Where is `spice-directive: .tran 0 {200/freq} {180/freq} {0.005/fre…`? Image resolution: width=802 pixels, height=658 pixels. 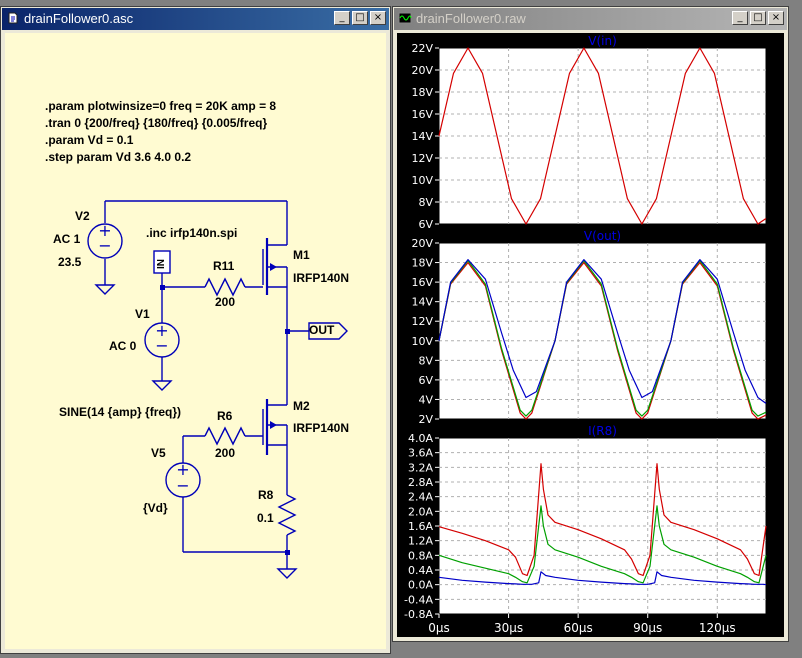
spice-directive: .tran 0 {200/freq} {180/freq} {0.005/fre… is located at coordinates (156, 123).